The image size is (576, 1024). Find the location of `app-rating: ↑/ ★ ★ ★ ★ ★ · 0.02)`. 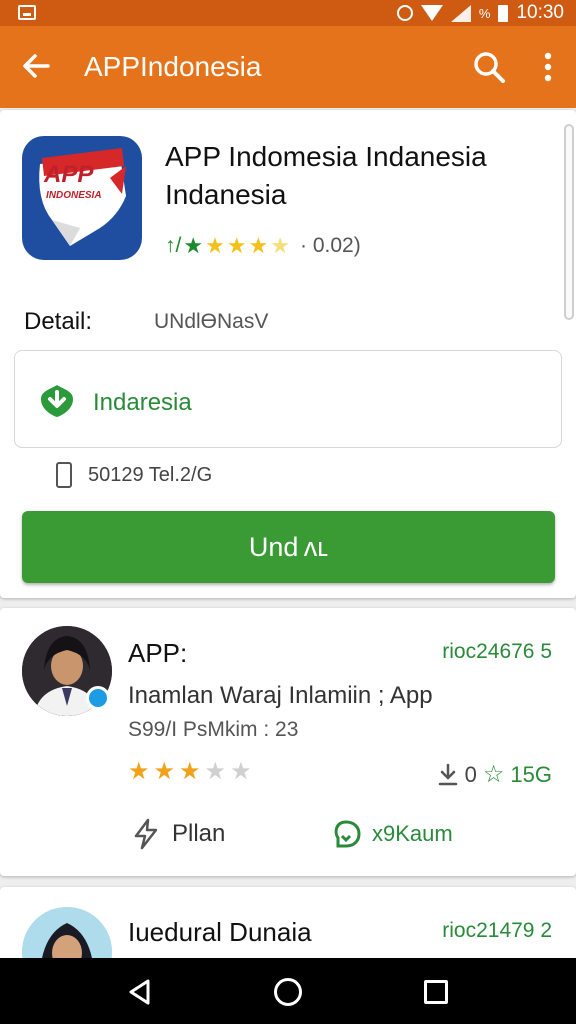

app-rating: ↑/ ★ ★ ★ ★ ★ · 0.02) is located at coordinates (263, 246).